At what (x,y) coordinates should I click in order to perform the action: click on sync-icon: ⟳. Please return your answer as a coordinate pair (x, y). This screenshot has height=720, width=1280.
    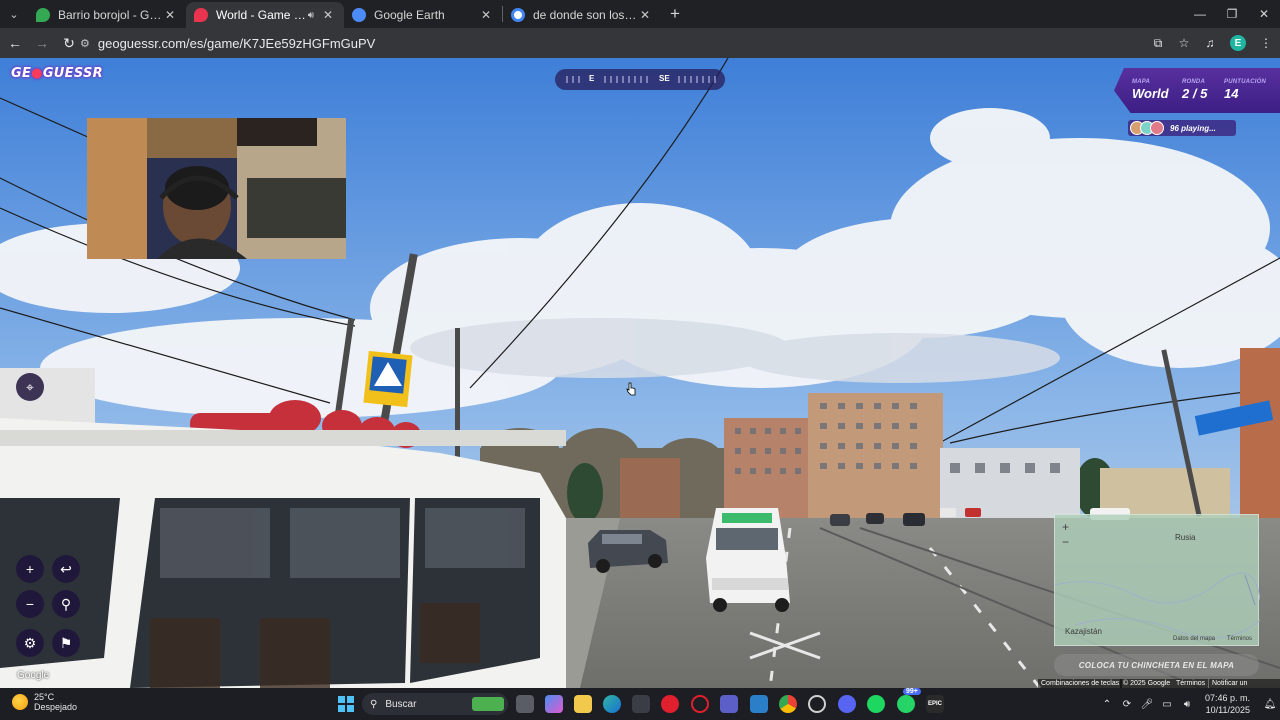
    Looking at the image, I should click on (1127, 704).